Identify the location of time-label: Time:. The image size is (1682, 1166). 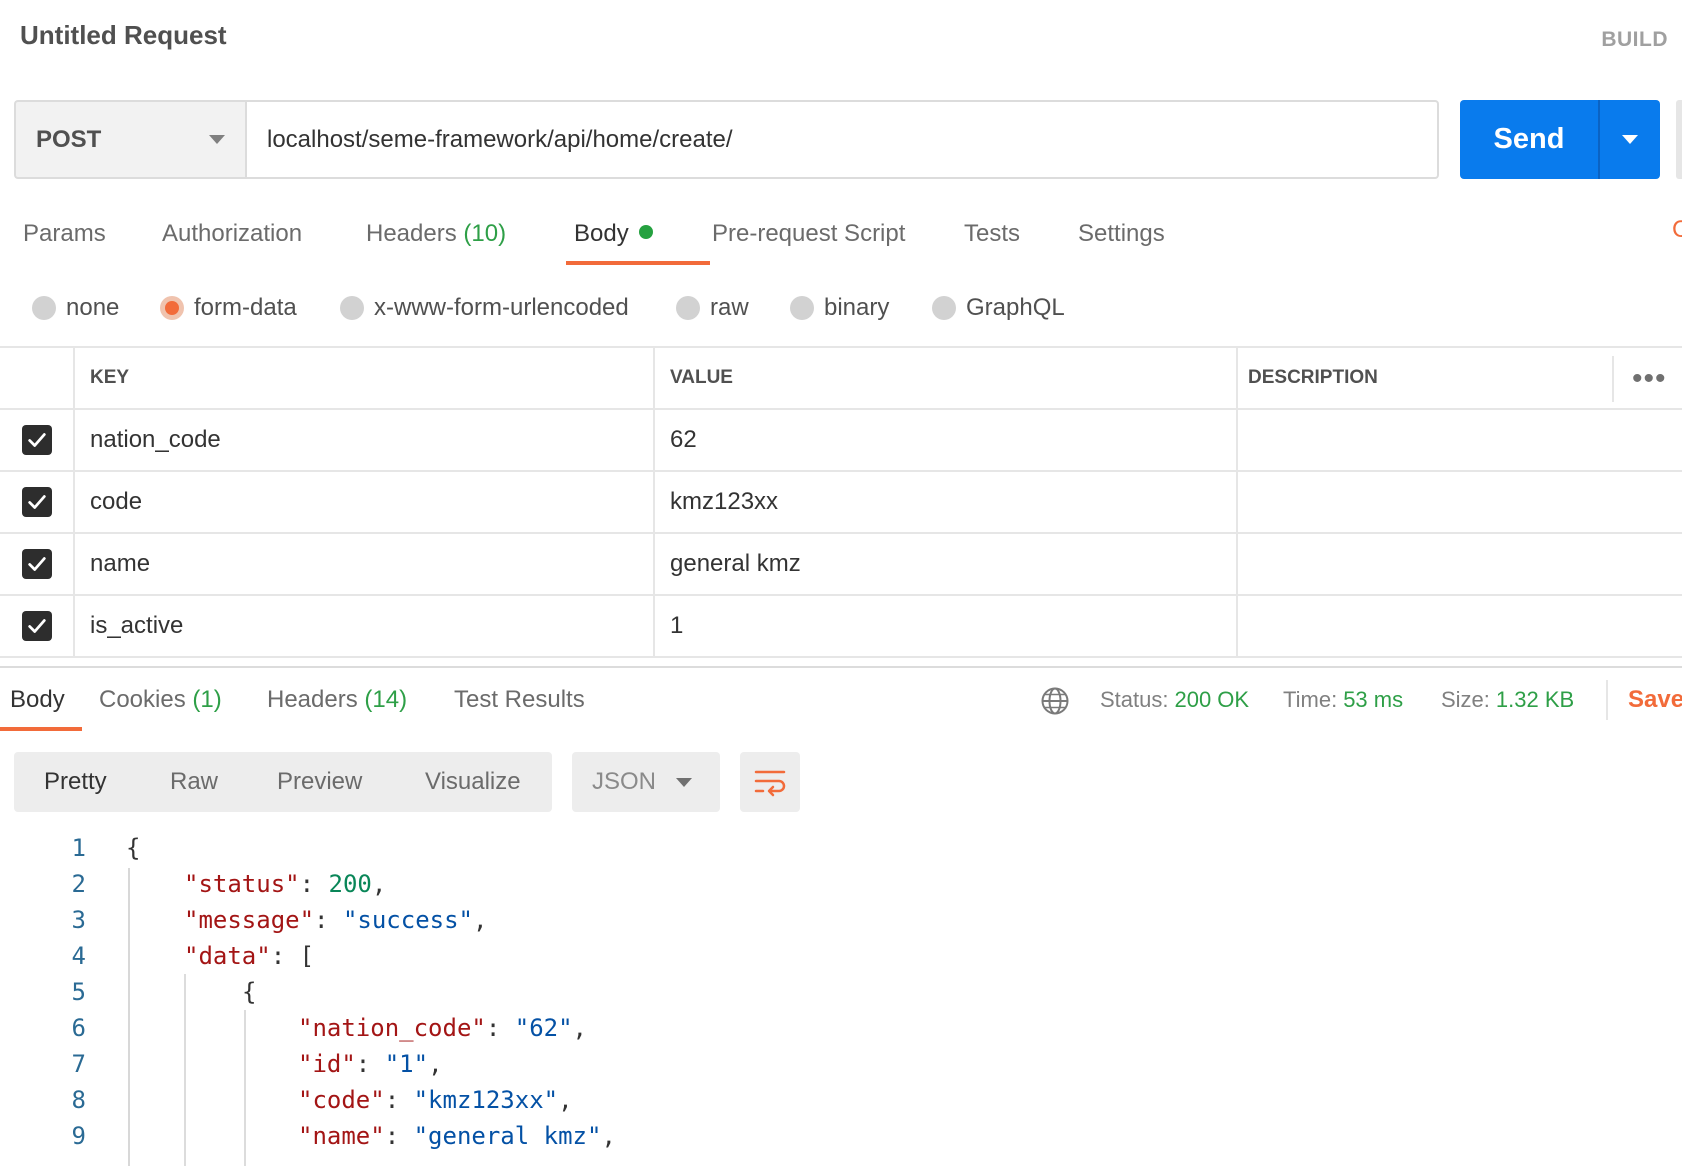
(1310, 699).